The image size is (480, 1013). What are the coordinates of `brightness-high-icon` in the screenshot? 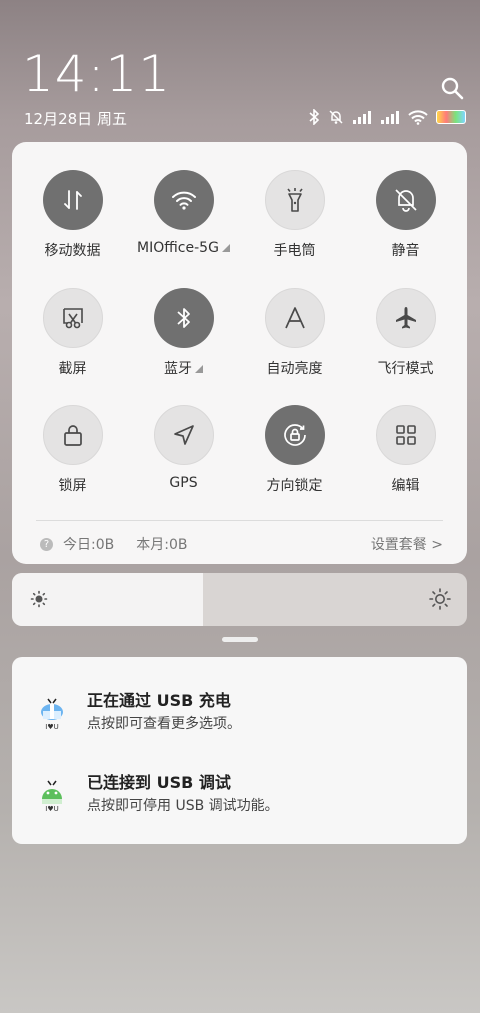 It's located at (440, 601).